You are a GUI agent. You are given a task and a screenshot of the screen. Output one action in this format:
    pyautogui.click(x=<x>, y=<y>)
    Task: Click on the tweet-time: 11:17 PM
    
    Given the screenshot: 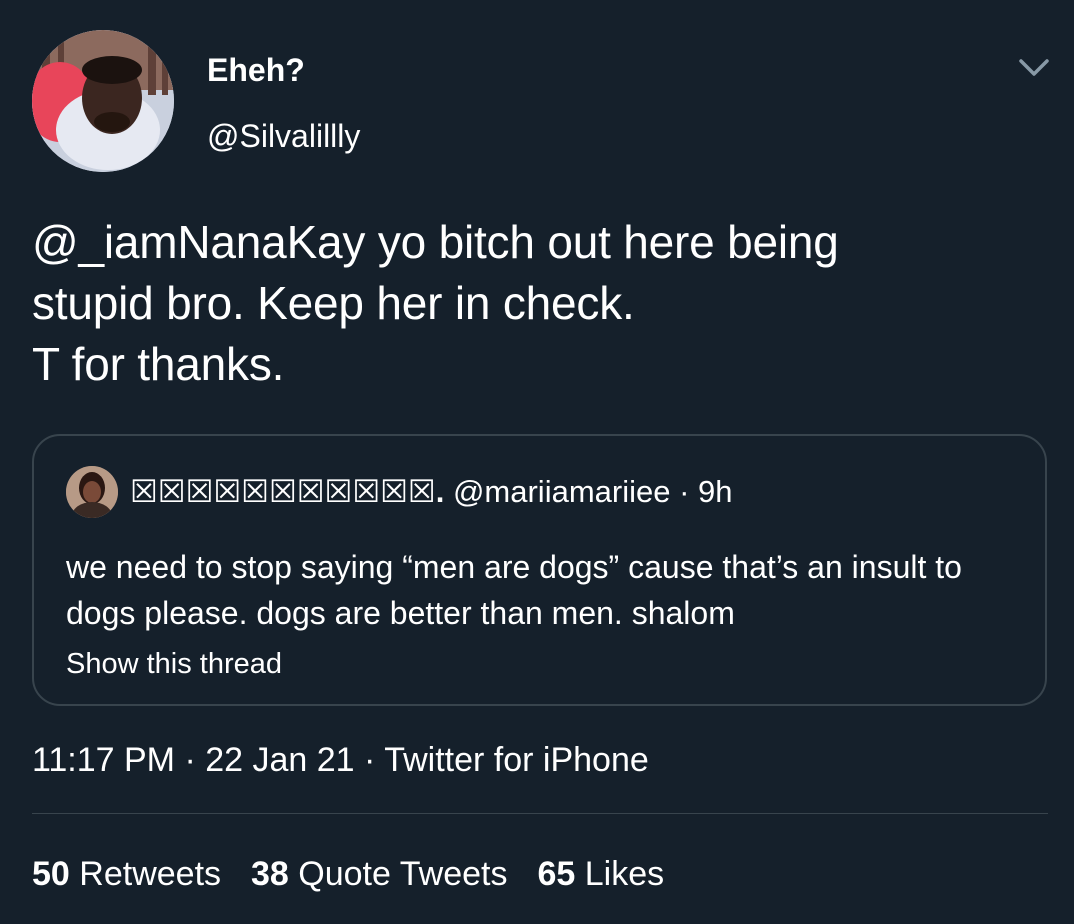 What is the action you would take?
    pyautogui.click(x=103, y=760)
    